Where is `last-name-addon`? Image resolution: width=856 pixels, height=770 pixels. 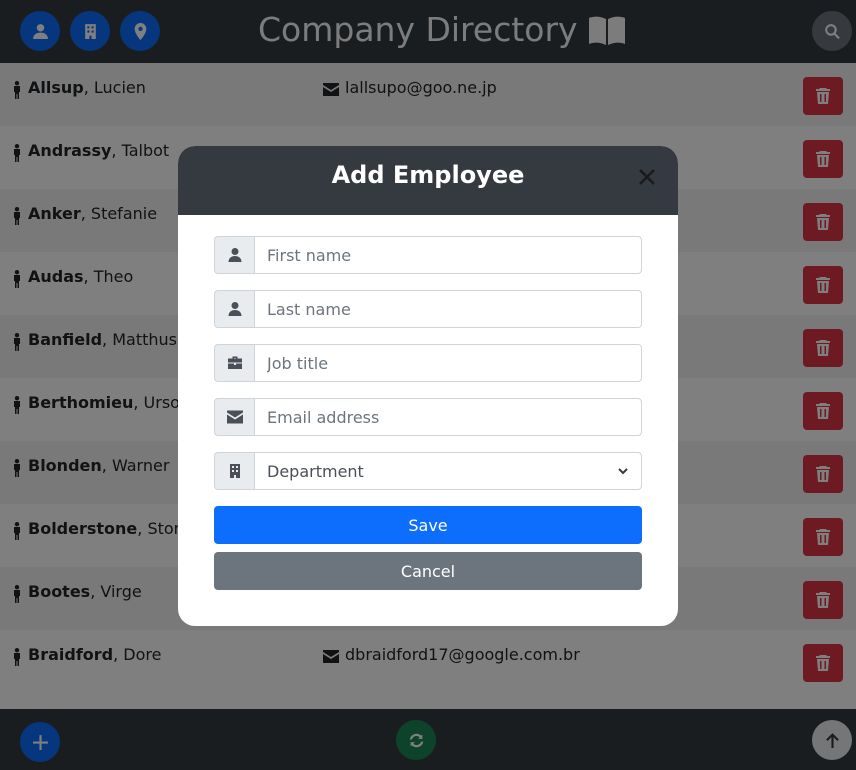
last-name-addon is located at coordinates (234, 309).